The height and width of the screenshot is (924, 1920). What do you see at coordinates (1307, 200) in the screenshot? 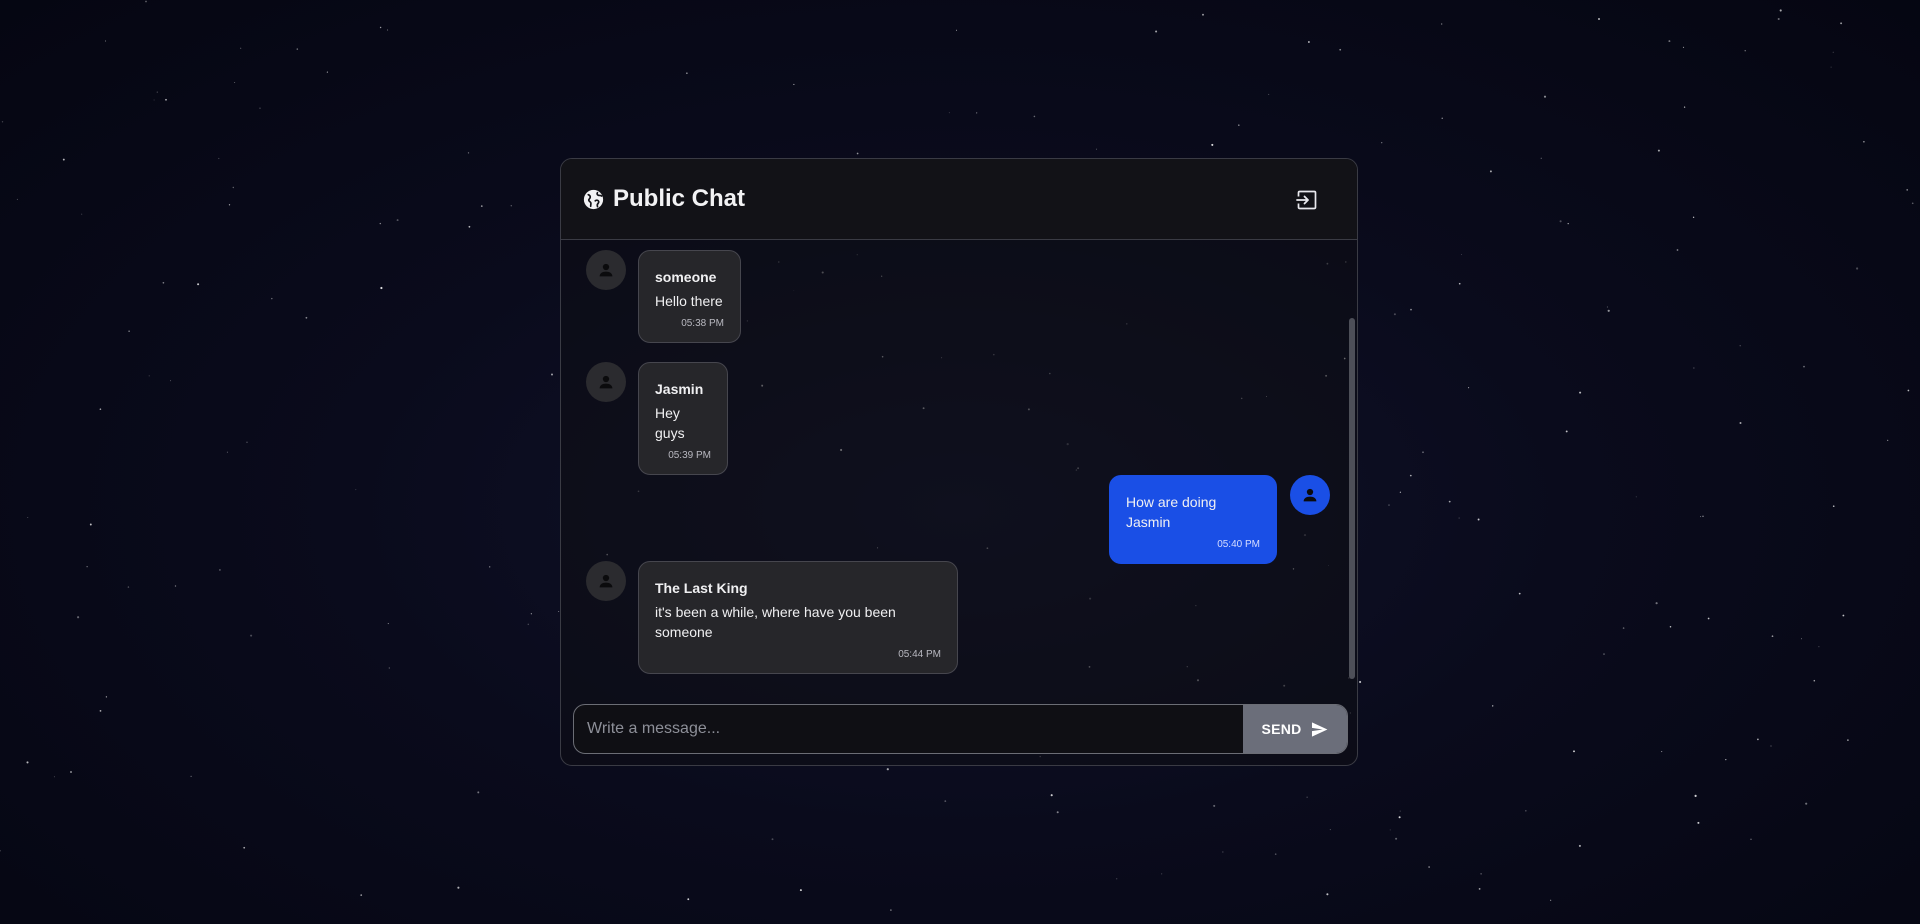
I see `logout-icon` at bounding box center [1307, 200].